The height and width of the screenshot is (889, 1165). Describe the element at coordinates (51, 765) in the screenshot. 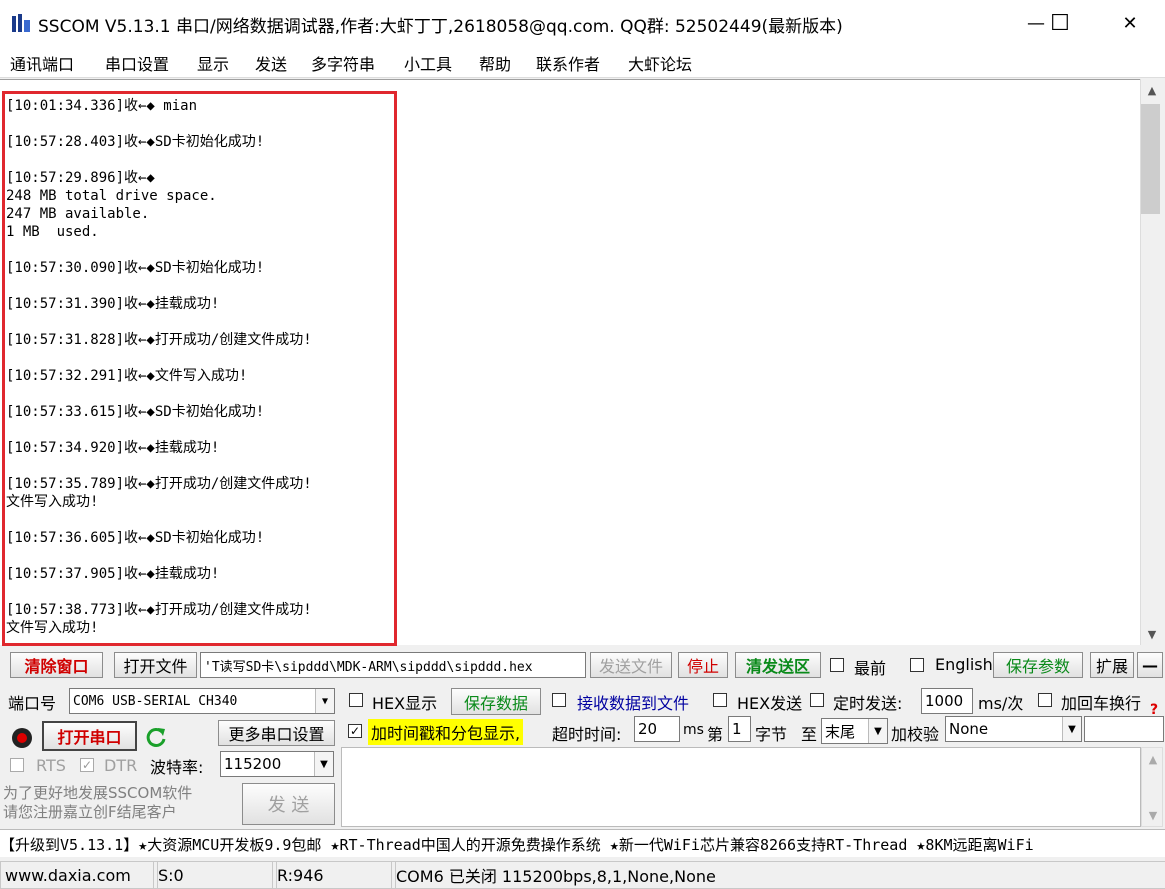

I see `rts-label: RTS` at that location.